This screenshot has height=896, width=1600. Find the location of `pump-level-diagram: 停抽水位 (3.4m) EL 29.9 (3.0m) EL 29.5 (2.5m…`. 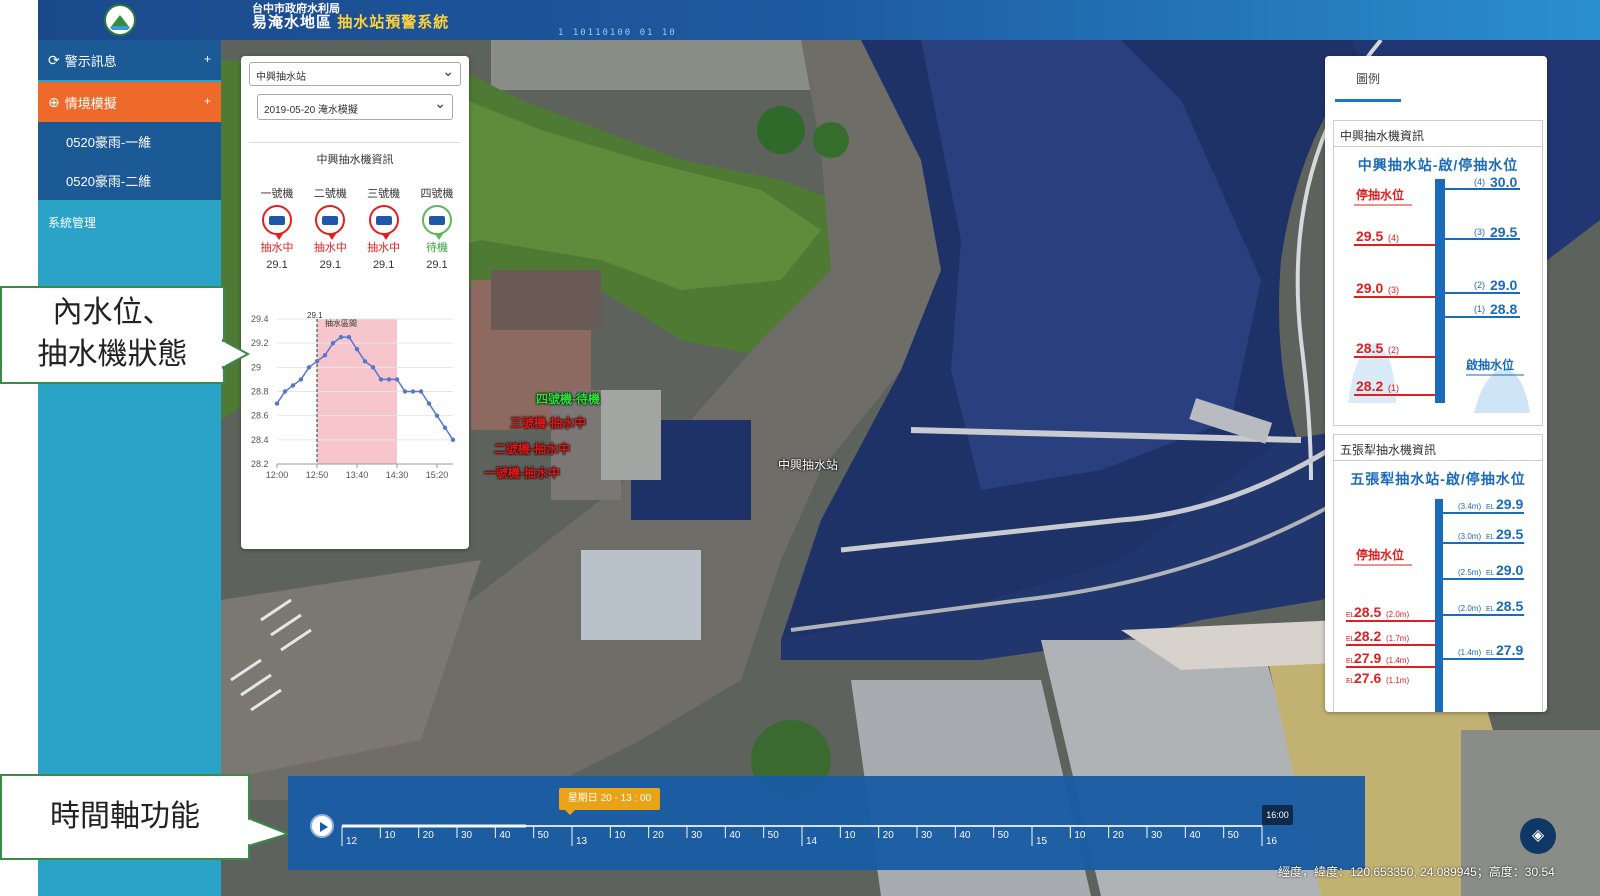

pump-level-diagram: 停抽水位 (3.4m) EL 29.9 (3.0m) EL 29.5 (2.5m… is located at coordinates (1435, 604).